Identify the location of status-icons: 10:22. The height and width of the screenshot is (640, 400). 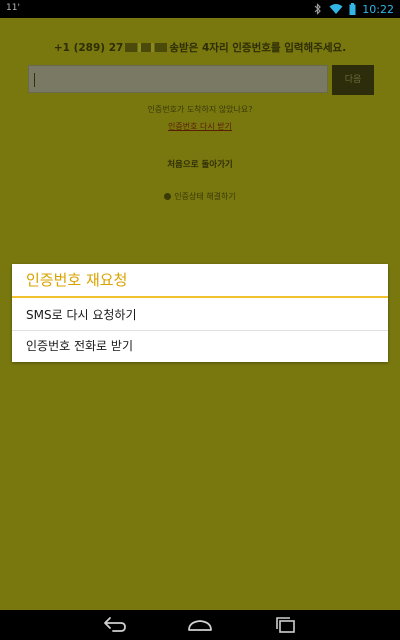
(353, 9).